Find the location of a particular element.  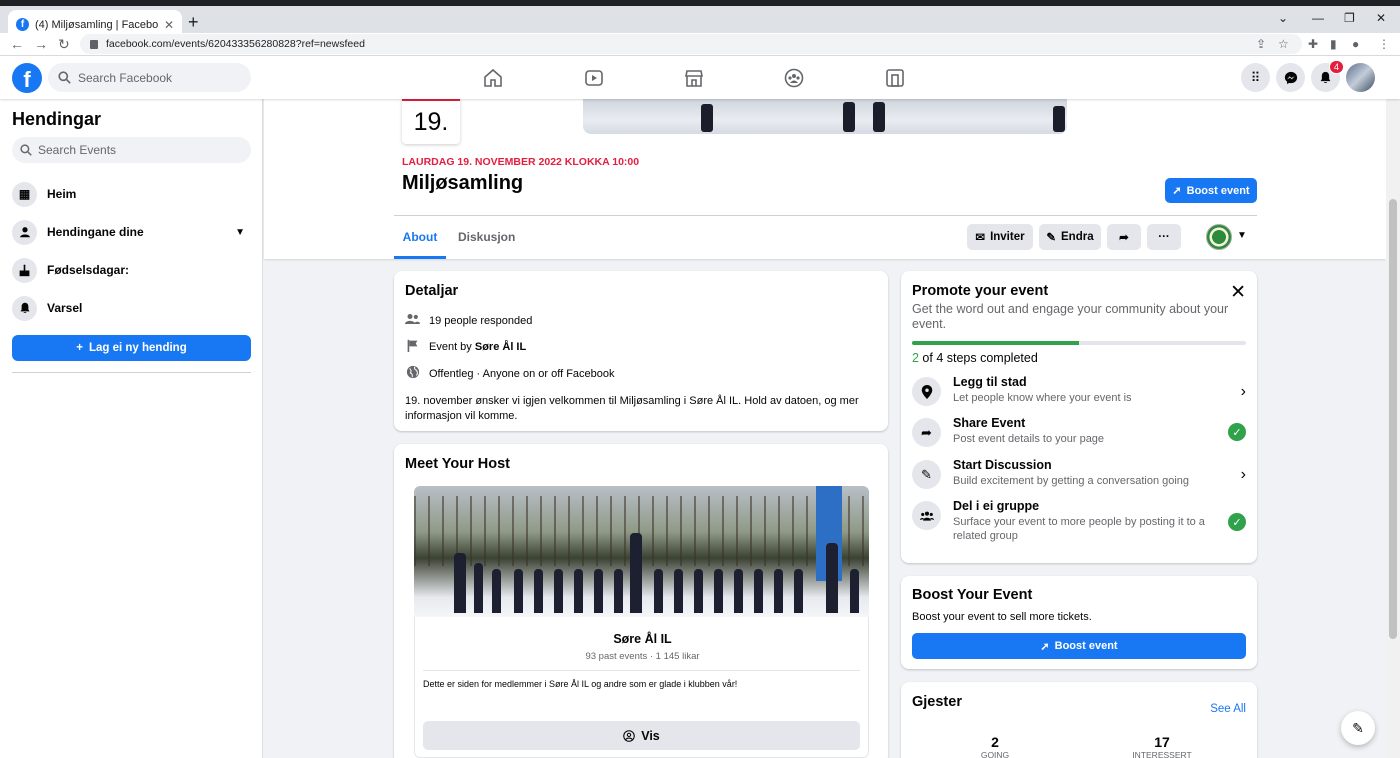

maximize-icon: ❐ is located at coordinates (1349, 18).